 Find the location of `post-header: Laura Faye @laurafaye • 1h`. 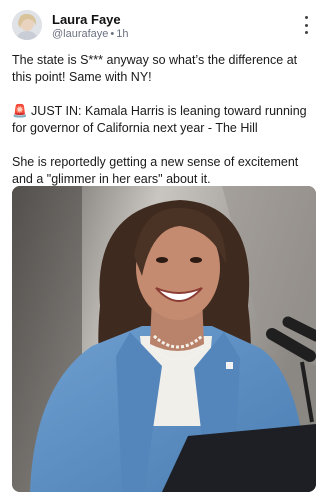

post-header: Laura Faye @laurafaye • 1h is located at coordinates (164, 26).